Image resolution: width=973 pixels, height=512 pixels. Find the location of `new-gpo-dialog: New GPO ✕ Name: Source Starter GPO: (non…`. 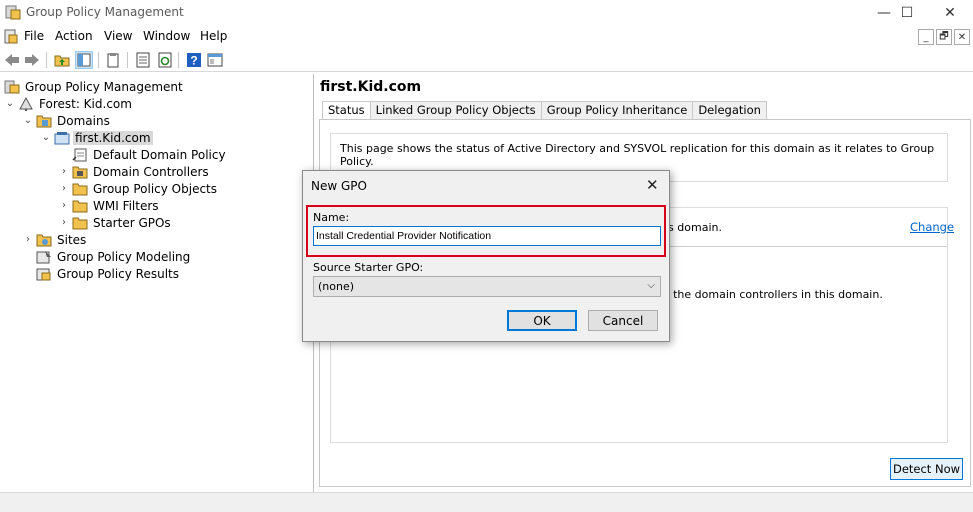

new-gpo-dialog: New GPO ✕ Name: Source Starter GPO: (non… is located at coordinates (486, 256).